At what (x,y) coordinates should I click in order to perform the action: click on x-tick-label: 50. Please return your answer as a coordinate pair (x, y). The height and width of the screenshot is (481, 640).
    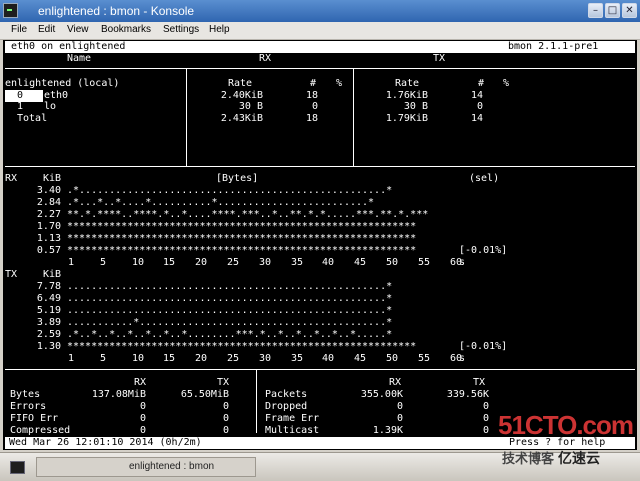
    Looking at the image, I should click on (392, 262).